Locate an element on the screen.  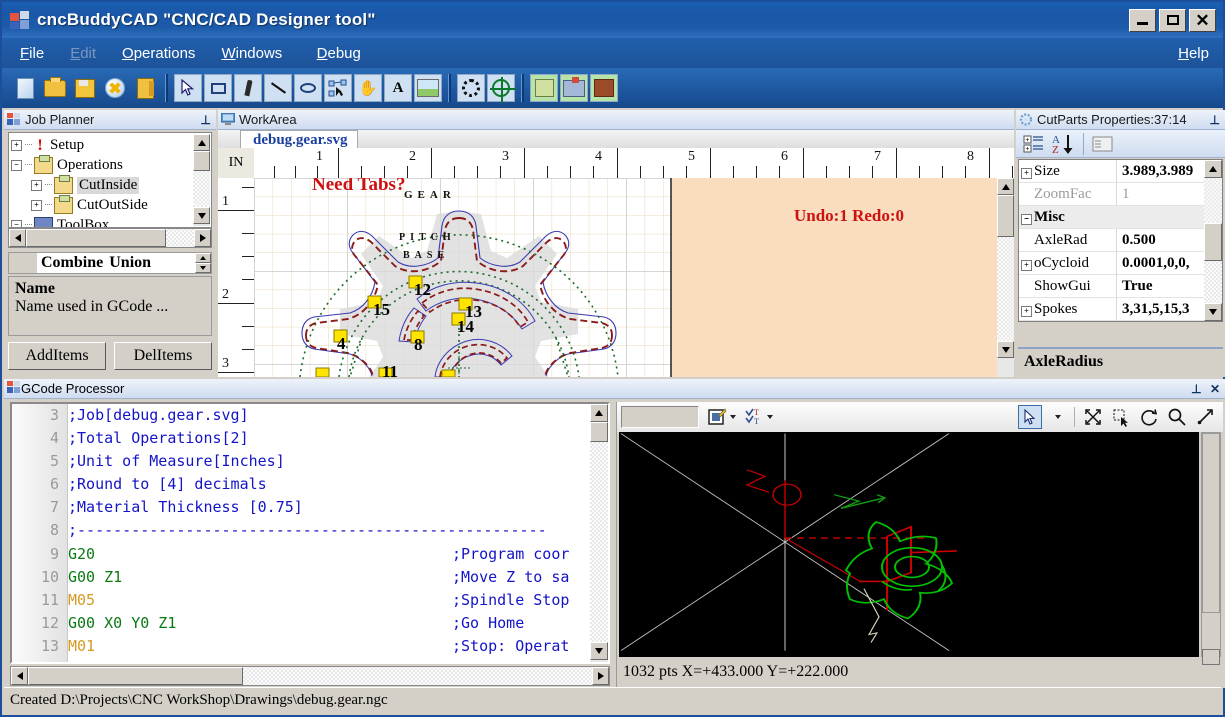
rectangle-tool-icon is located at coordinates (218, 88).